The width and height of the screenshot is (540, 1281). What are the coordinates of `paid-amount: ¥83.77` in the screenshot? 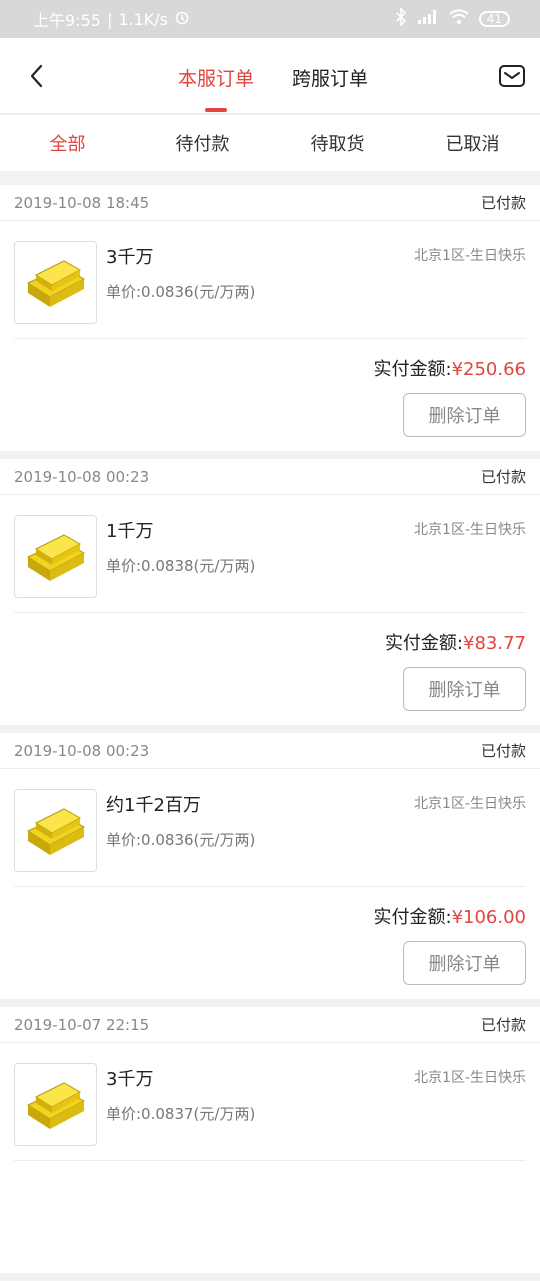 It's located at (494, 643).